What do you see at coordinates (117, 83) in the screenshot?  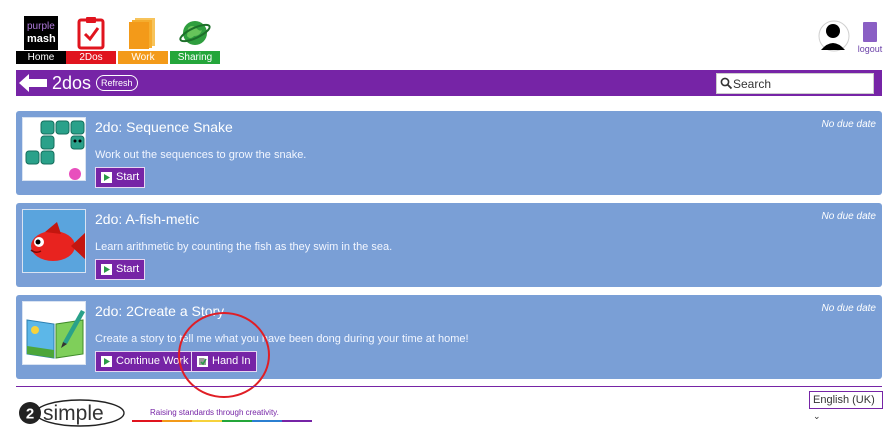 I see `refresh-button: Refresh` at bounding box center [117, 83].